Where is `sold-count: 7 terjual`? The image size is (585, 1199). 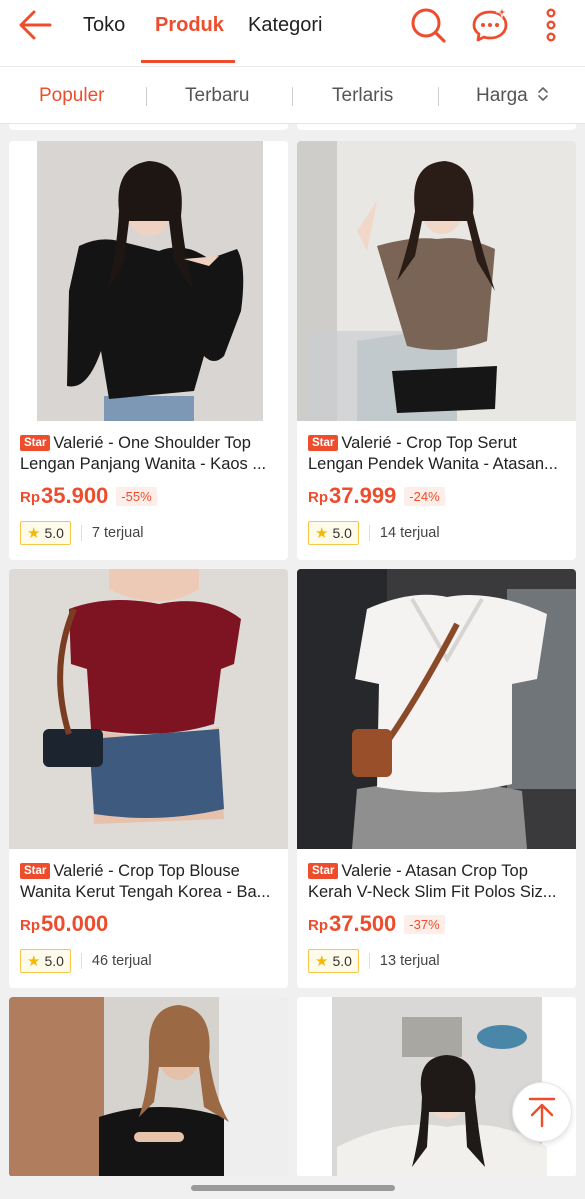 sold-count: 7 terjual is located at coordinates (117, 533).